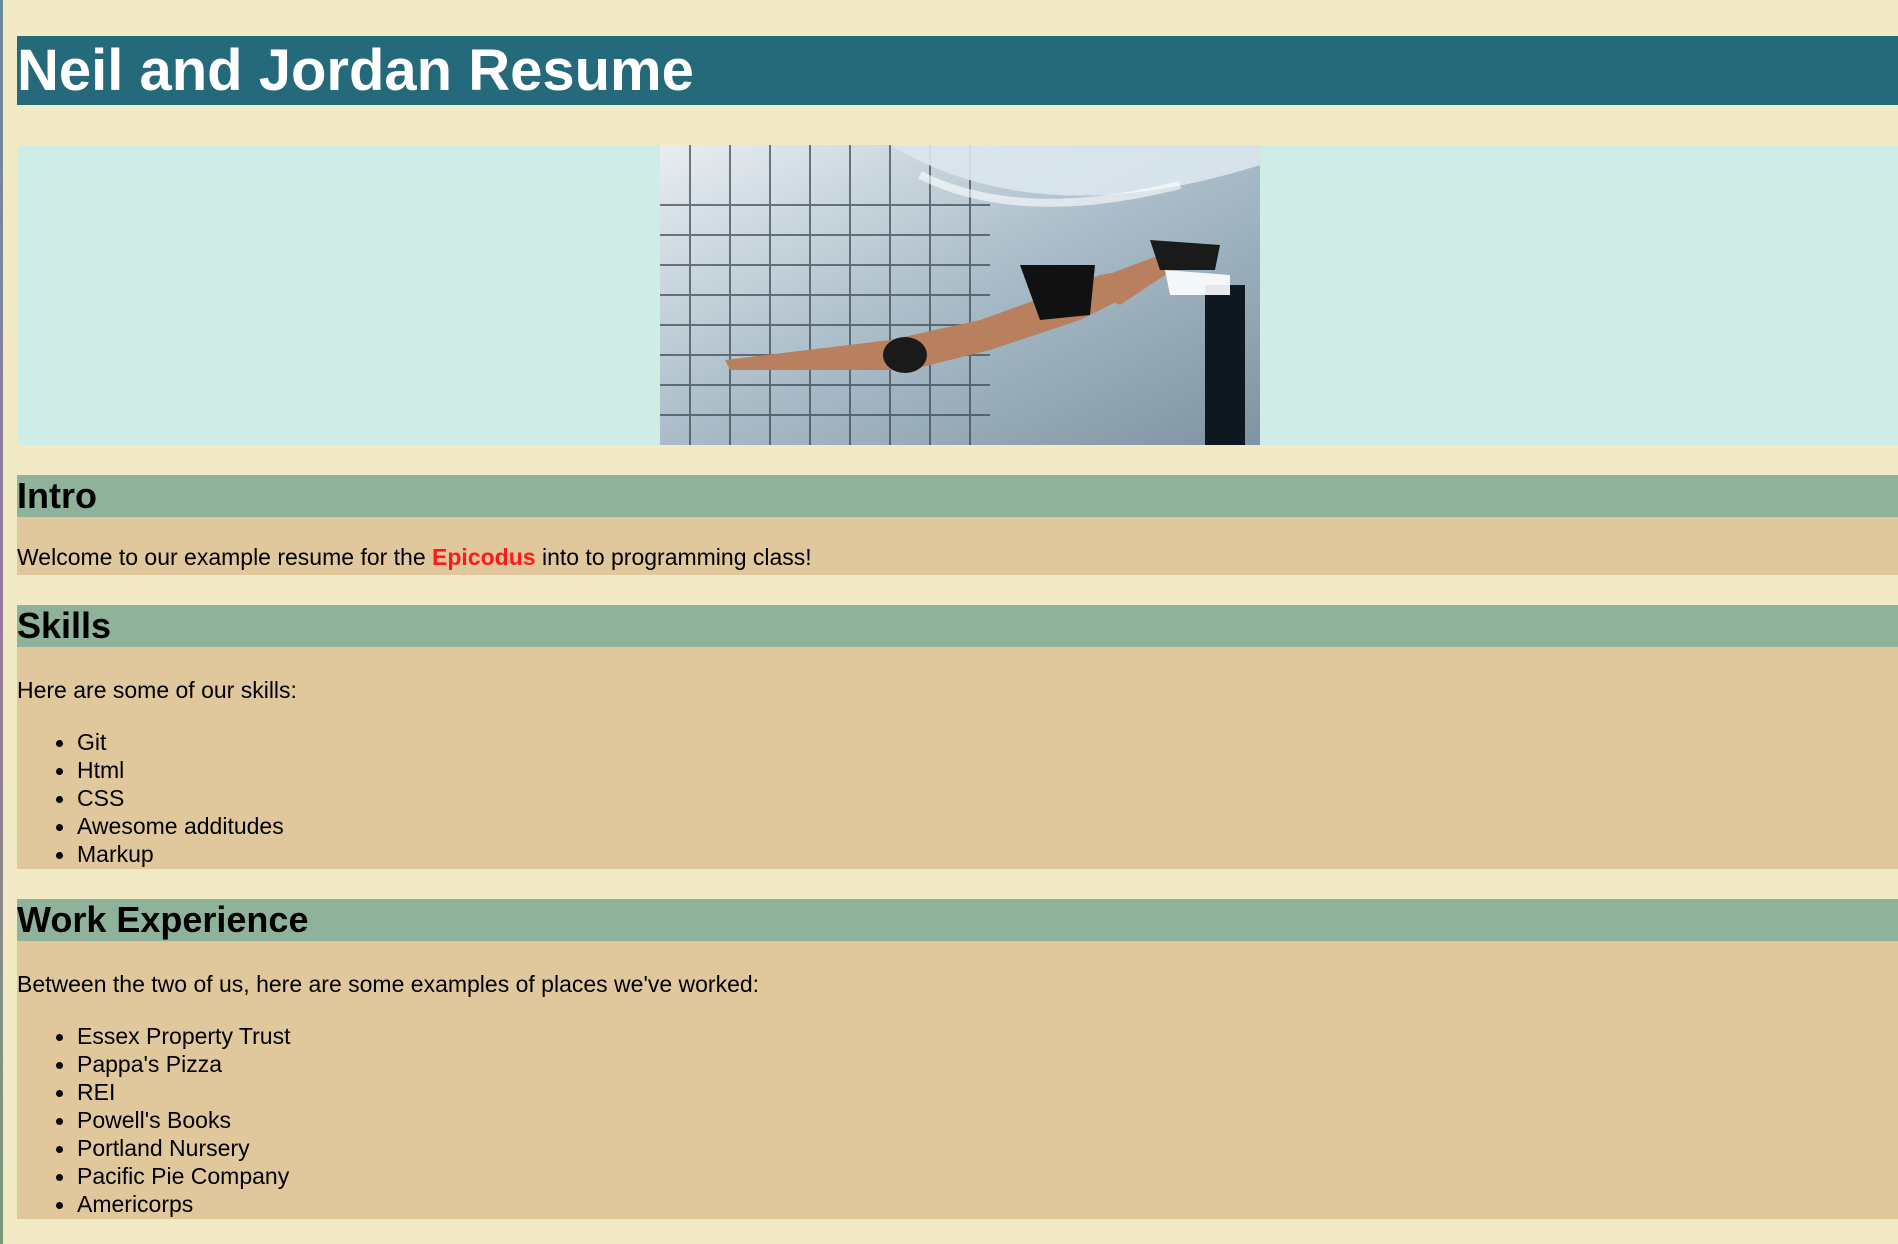 The width and height of the screenshot is (1898, 1244). What do you see at coordinates (957, 626) in the screenshot?
I see `skills-heading-bar: Skills` at bounding box center [957, 626].